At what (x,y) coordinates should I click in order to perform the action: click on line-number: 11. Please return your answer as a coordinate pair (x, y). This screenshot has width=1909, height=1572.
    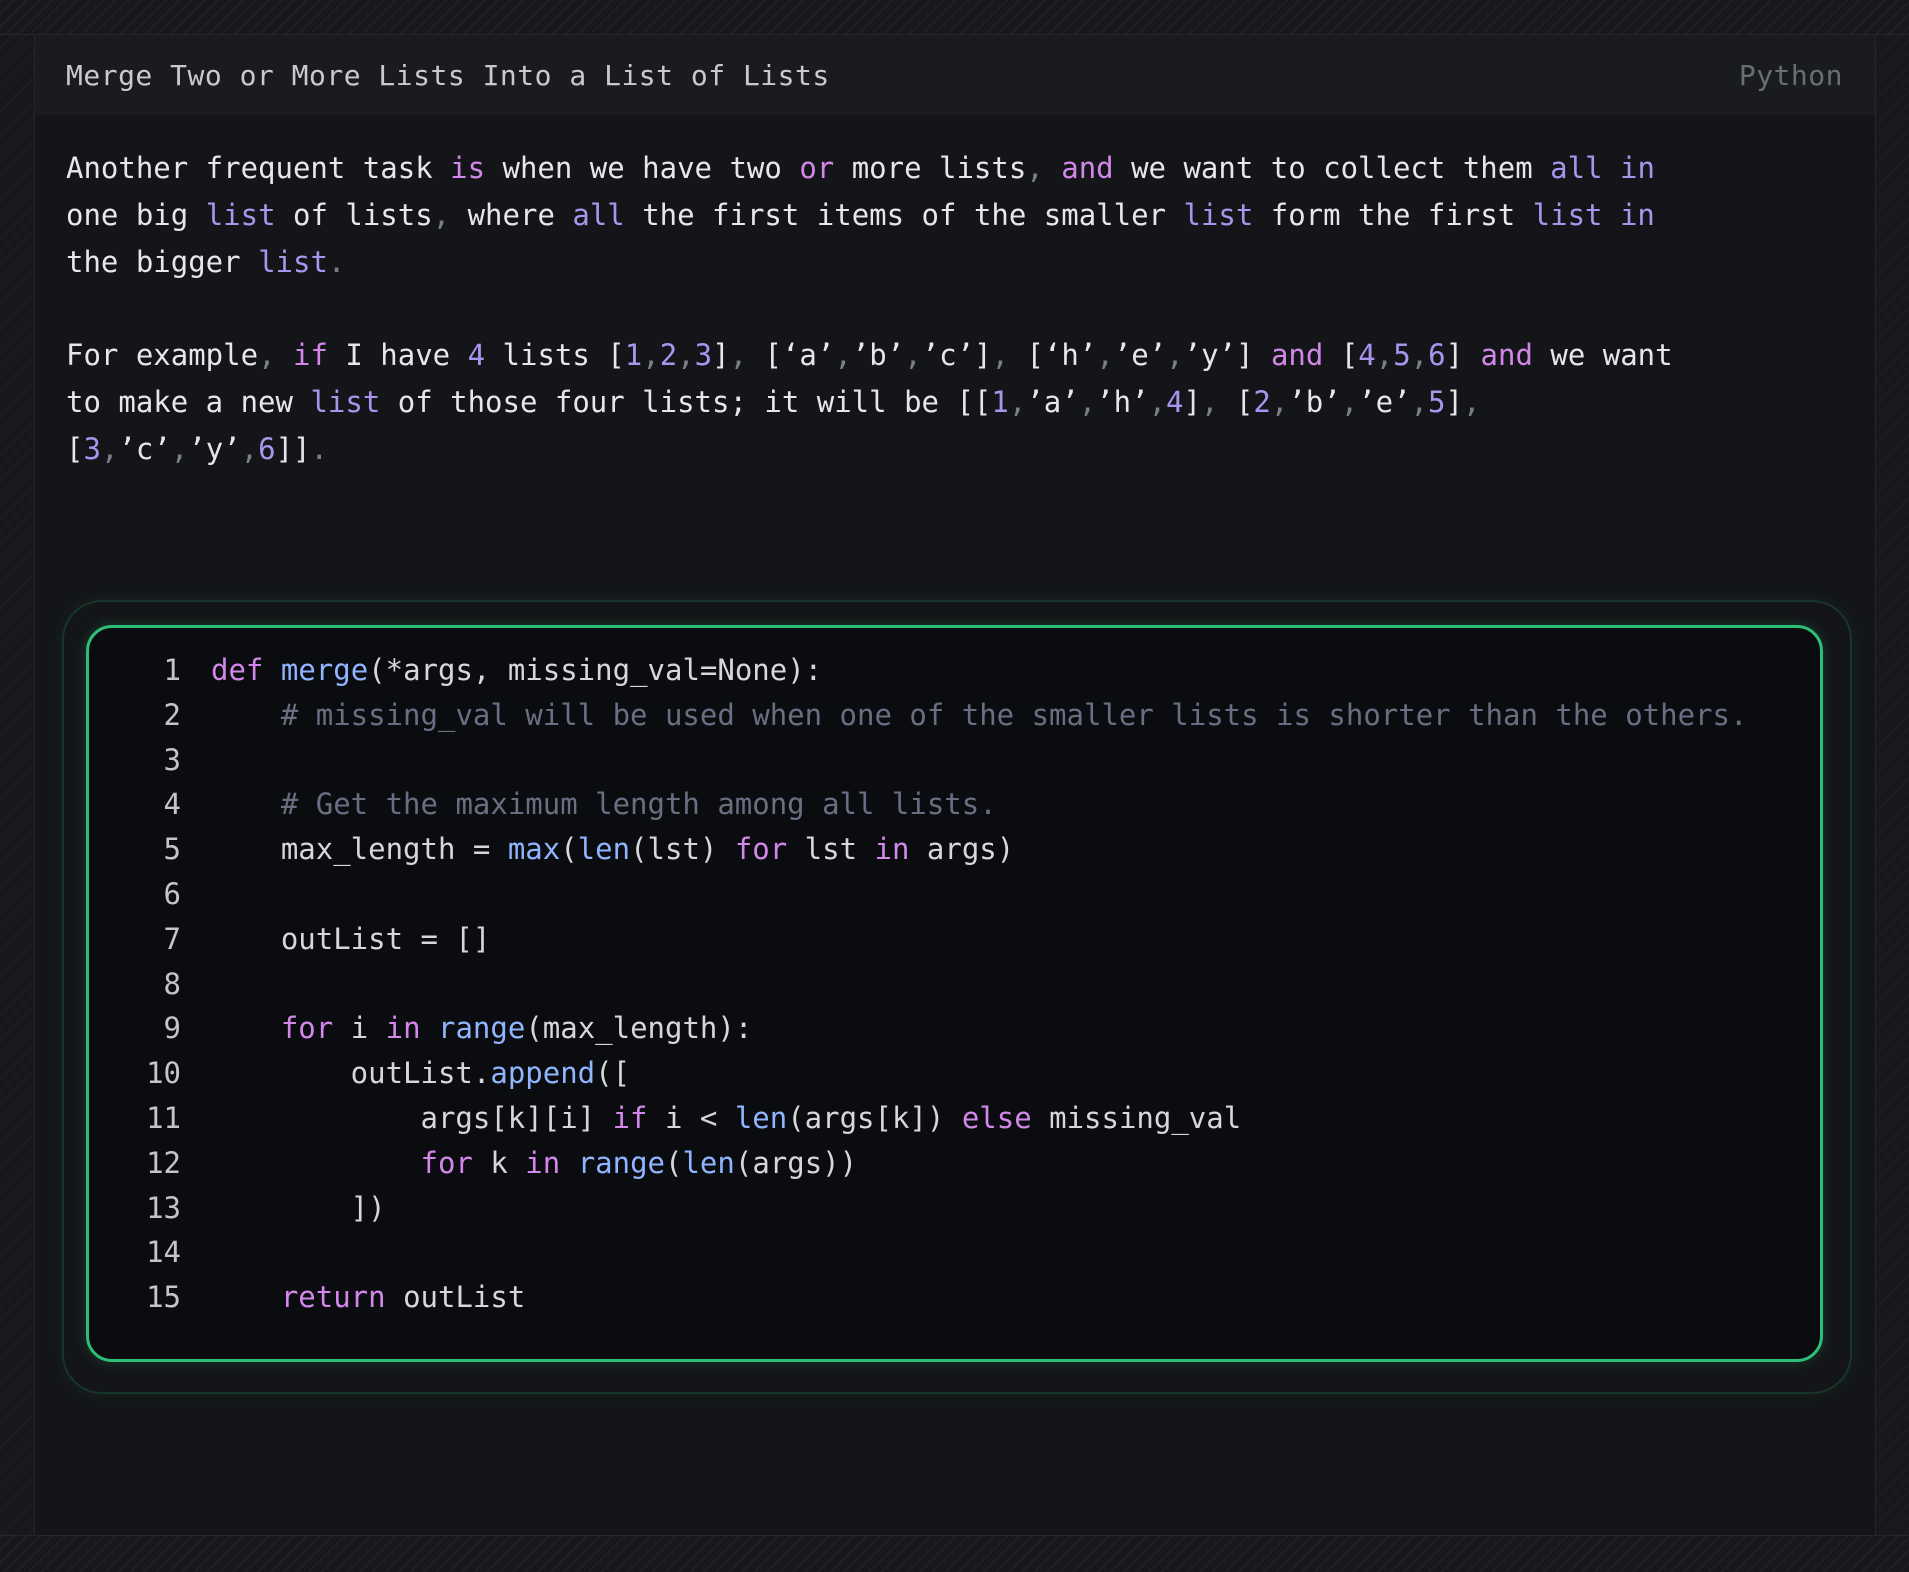
    Looking at the image, I should click on (163, 1117).